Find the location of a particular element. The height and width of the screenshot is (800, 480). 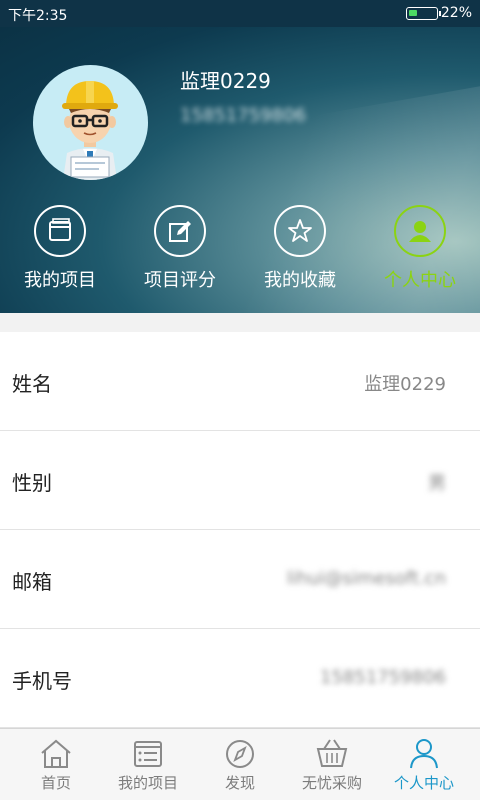

quick-nav-personal-center: 个人中心 is located at coordinates (420, 248).